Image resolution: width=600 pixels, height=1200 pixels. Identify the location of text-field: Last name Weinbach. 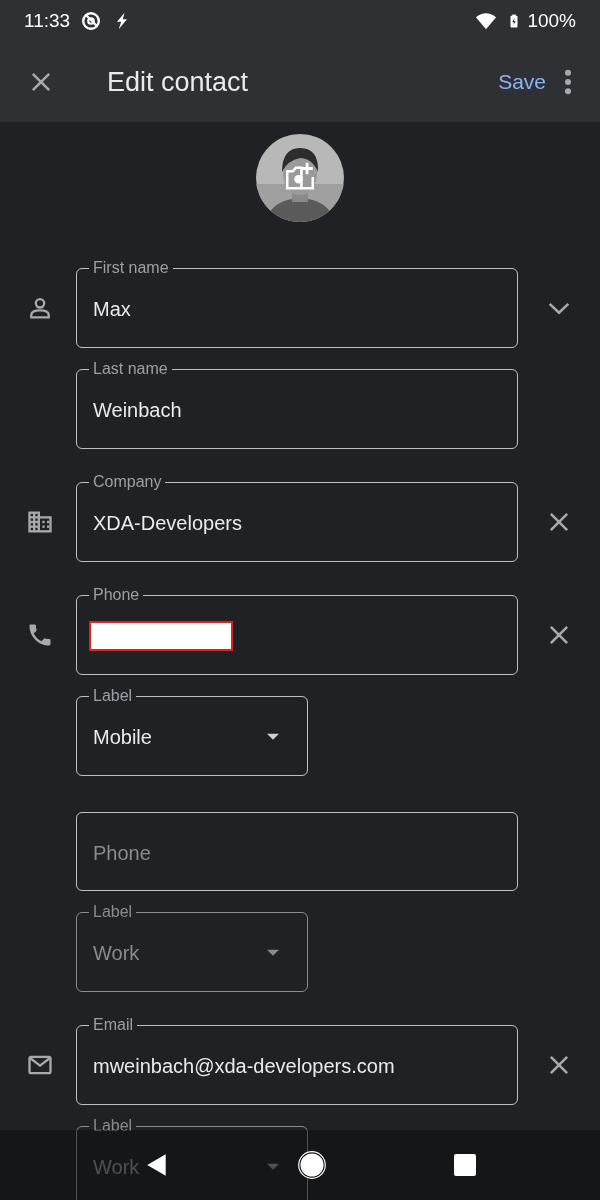
(297, 404).